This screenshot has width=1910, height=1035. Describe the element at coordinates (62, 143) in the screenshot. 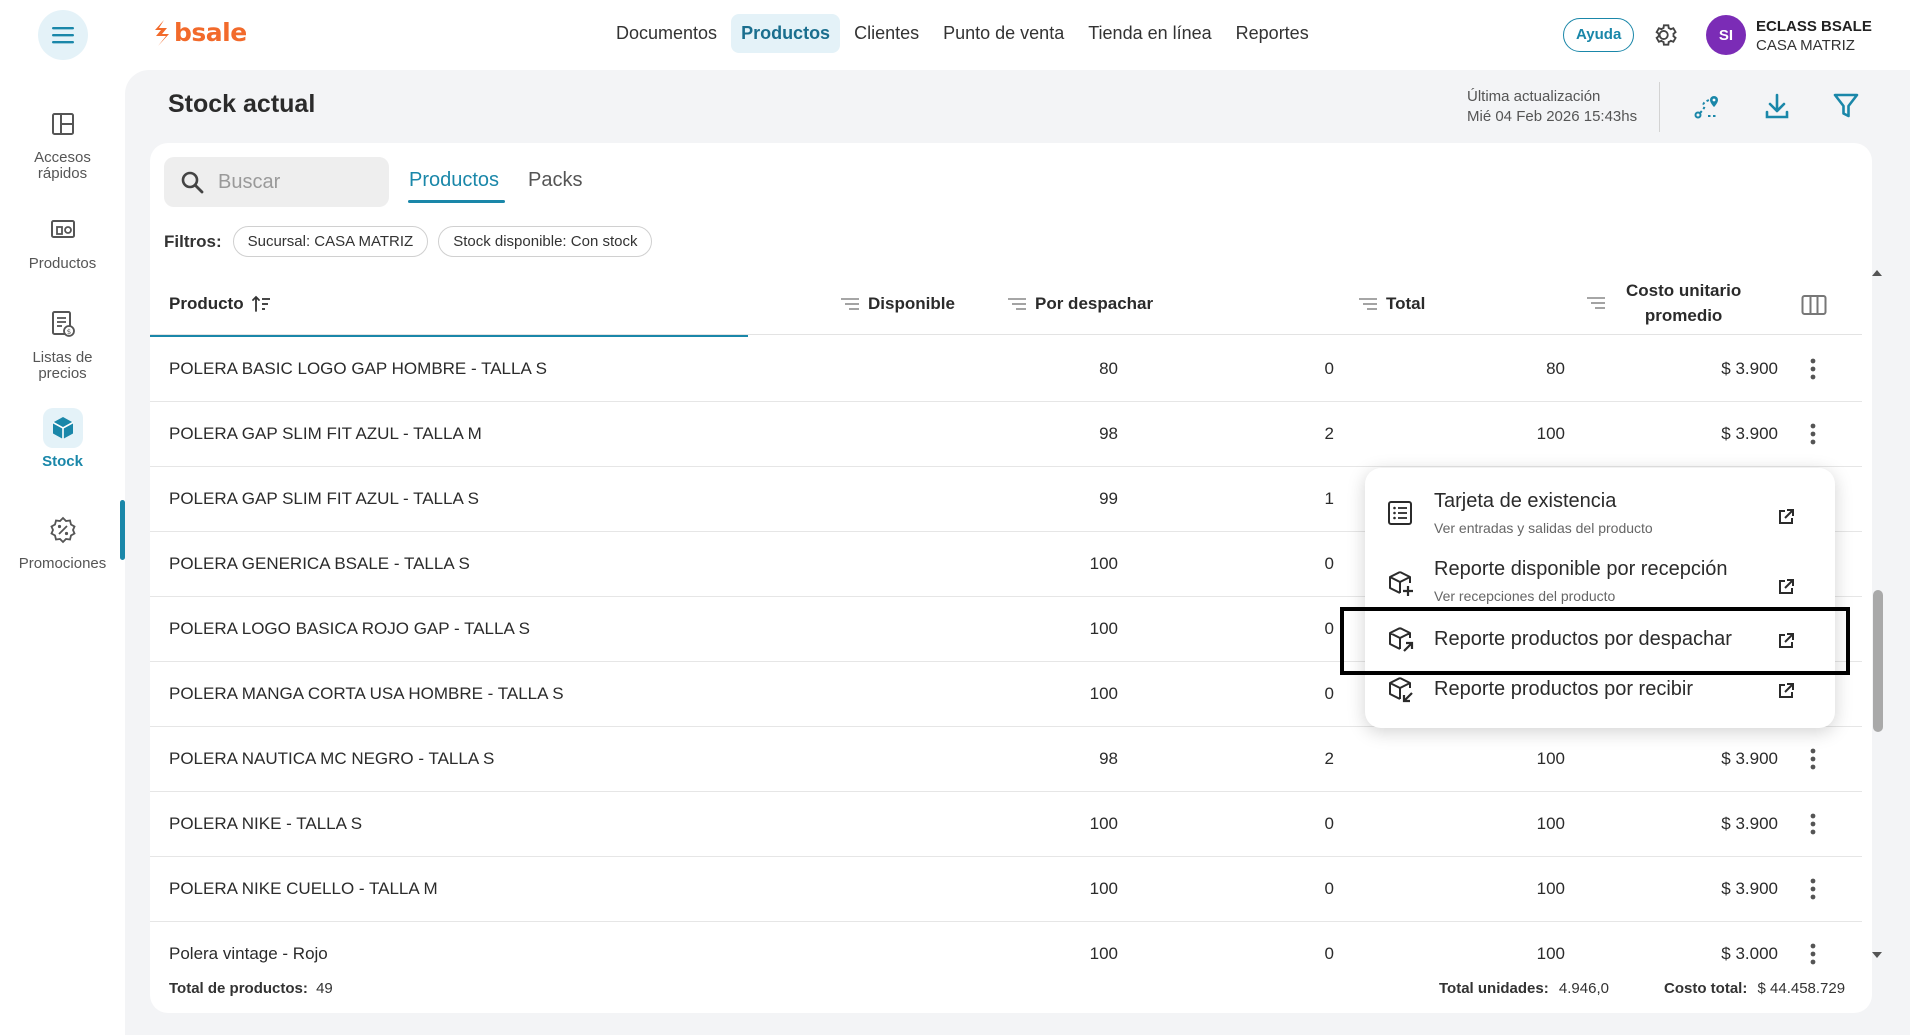

I see `sidebar-item-accesos-rapidos: Accesos rápidos` at that location.